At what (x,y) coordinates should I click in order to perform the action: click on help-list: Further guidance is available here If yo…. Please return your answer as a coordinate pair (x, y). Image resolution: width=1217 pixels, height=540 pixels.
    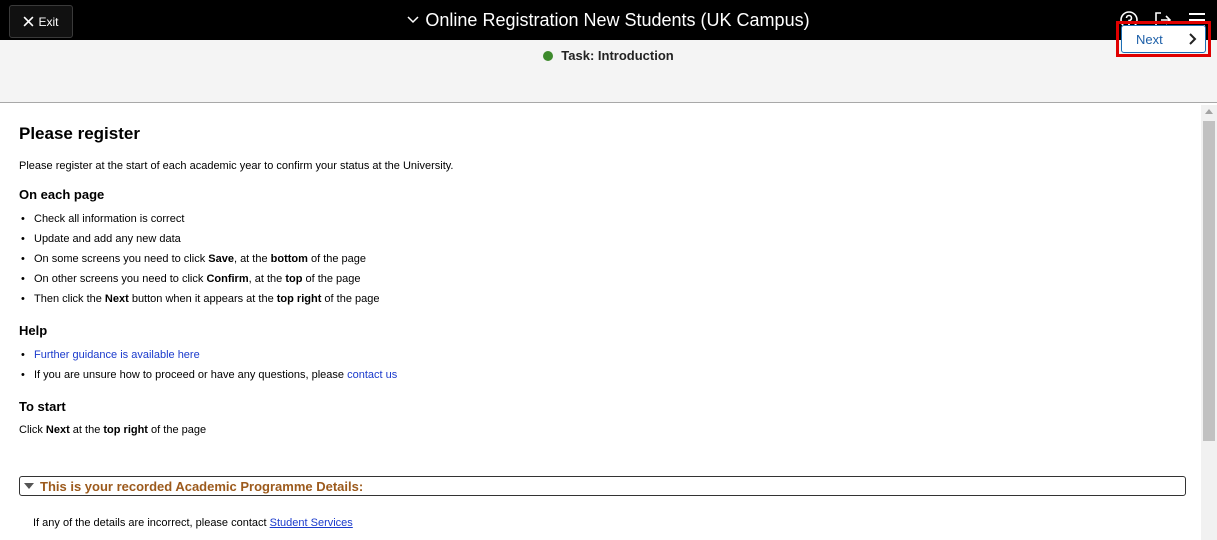
    Looking at the image, I should click on (208, 368).